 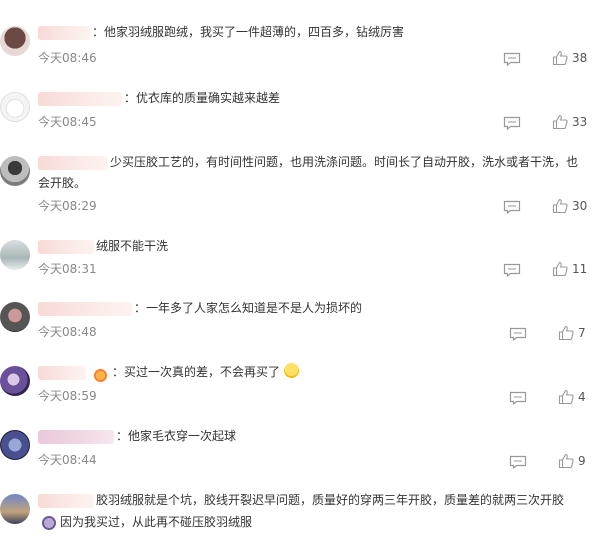 I want to click on comment-time: 今天08:45, so click(x=67, y=122).